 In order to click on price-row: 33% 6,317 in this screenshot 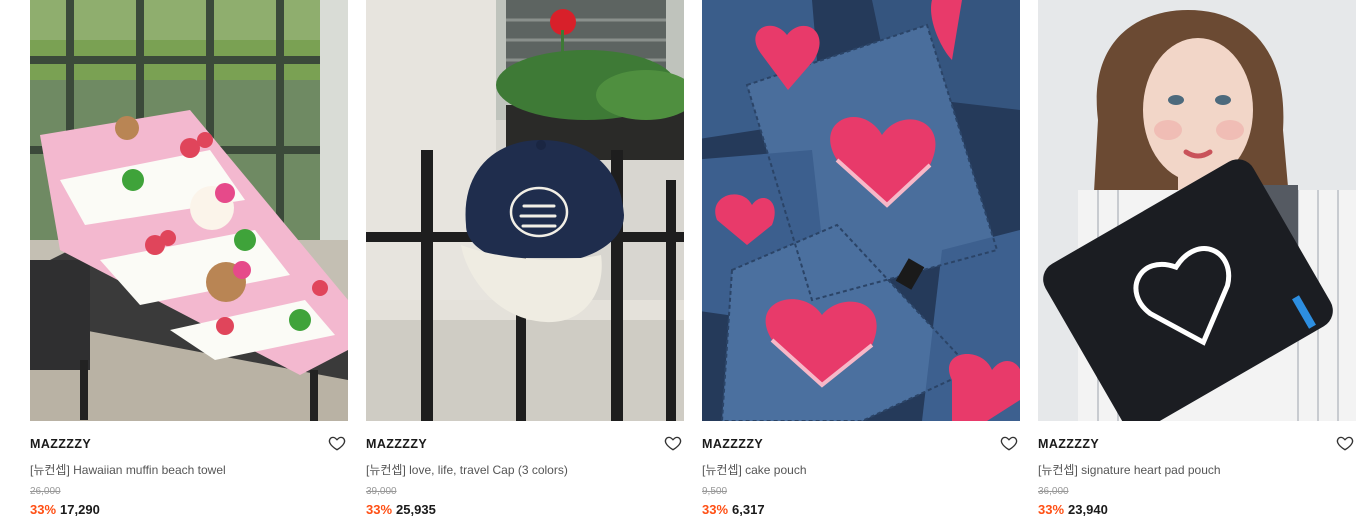, I will do `click(733, 509)`.